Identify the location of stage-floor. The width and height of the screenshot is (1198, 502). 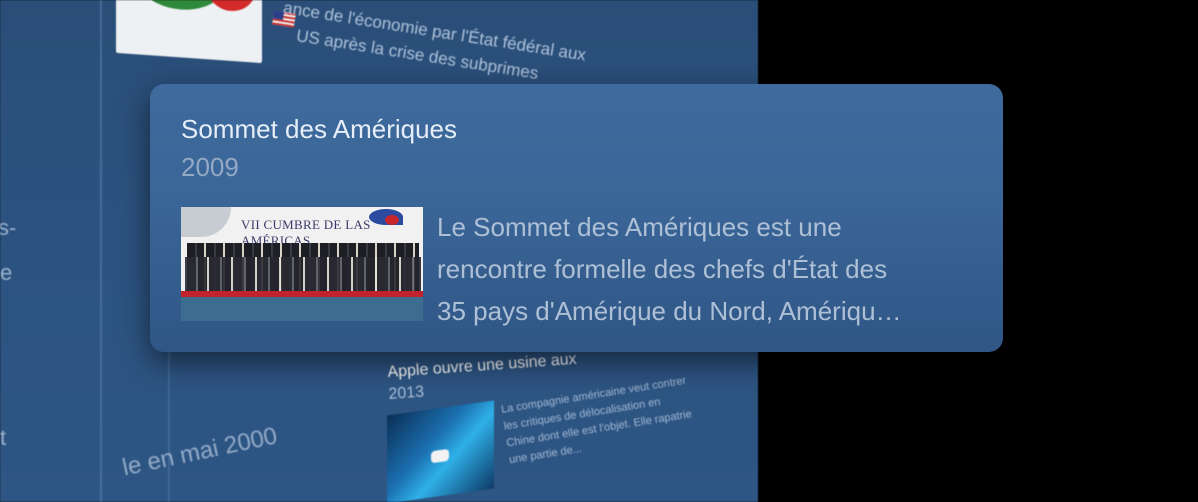
(302, 309).